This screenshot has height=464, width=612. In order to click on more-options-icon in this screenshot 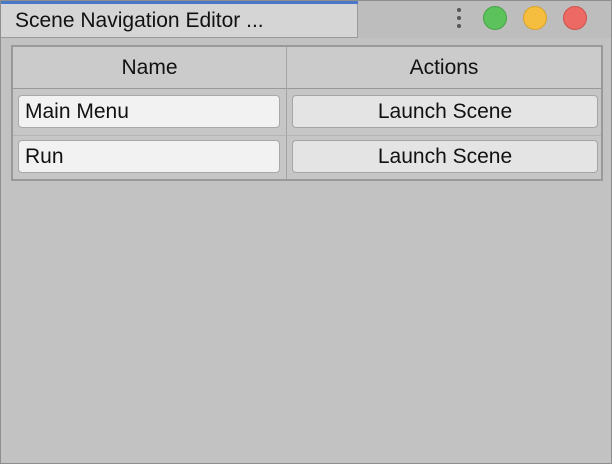, I will do `click(459, 18)`.